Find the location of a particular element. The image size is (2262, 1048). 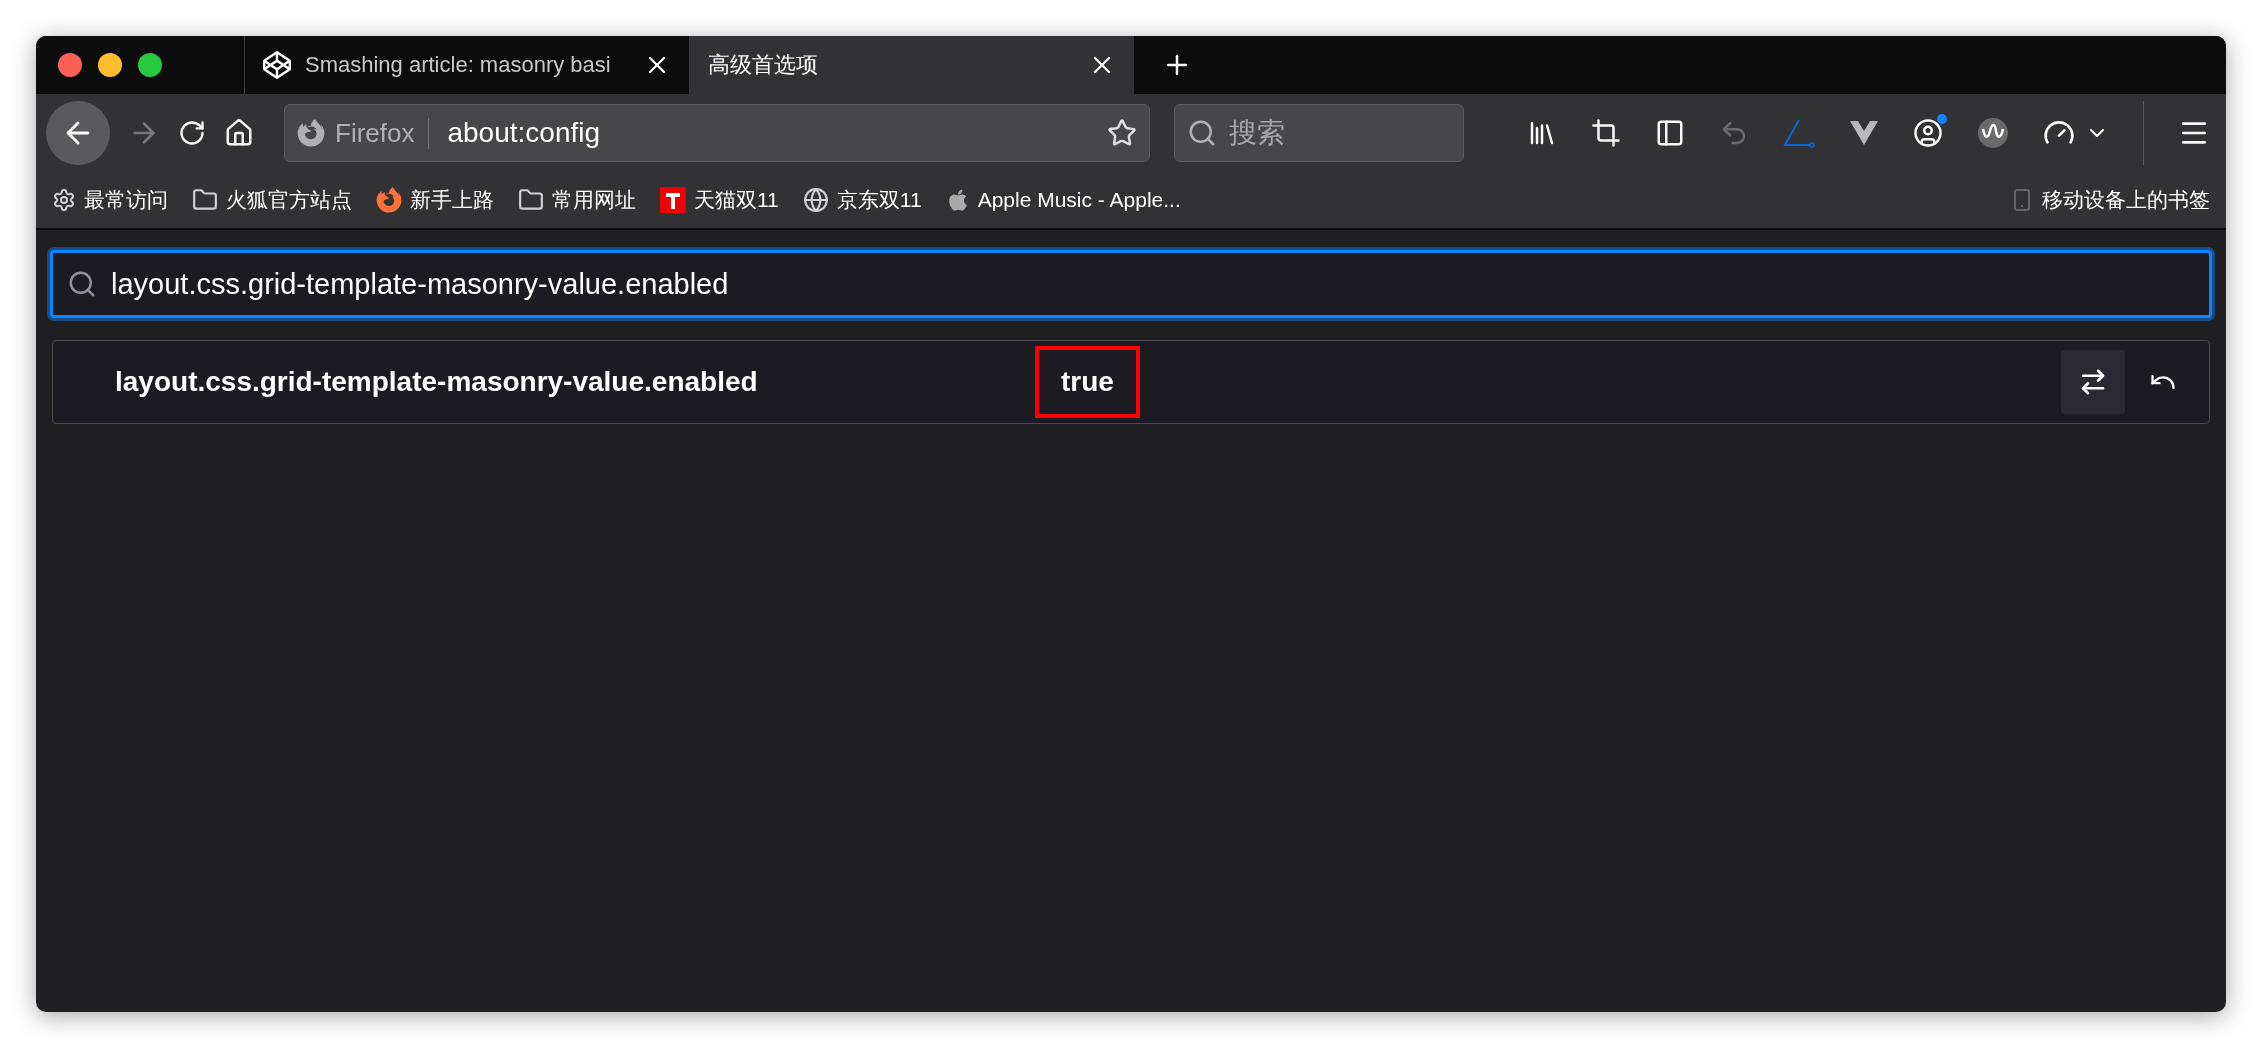

preference-value: true is located at coordinates (1087, 382).